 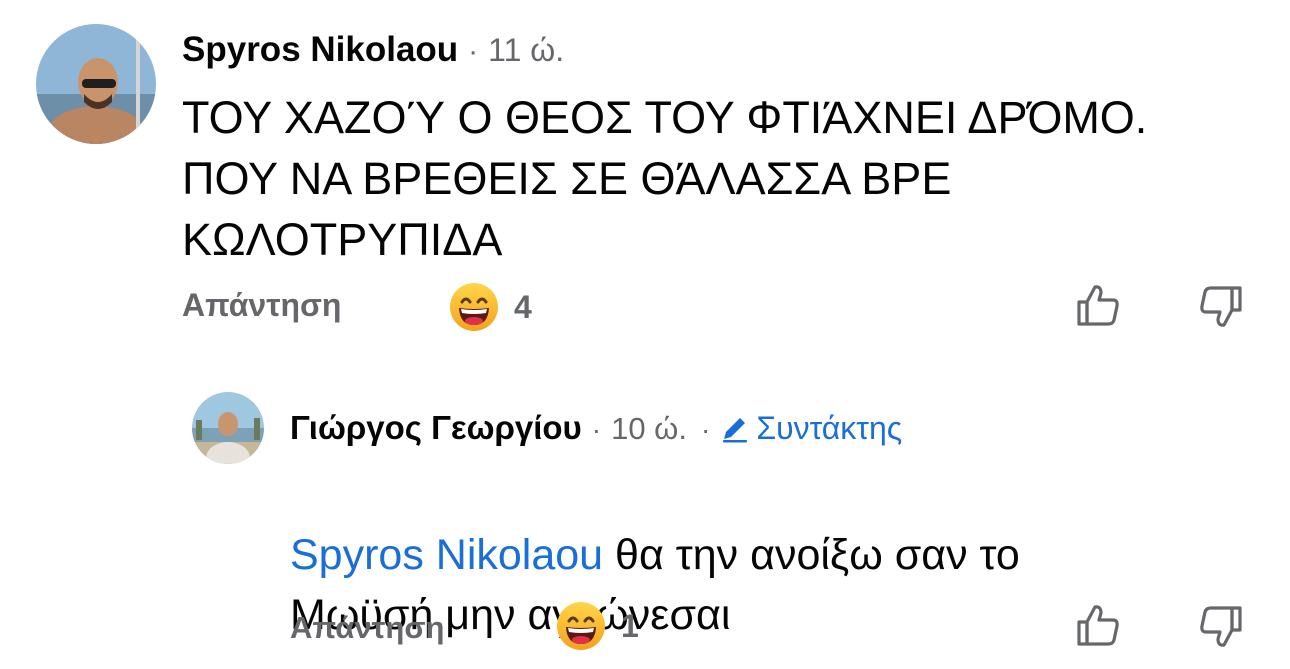 I want to click on timestamp: 10 ώ., so click(x=649, y=429).